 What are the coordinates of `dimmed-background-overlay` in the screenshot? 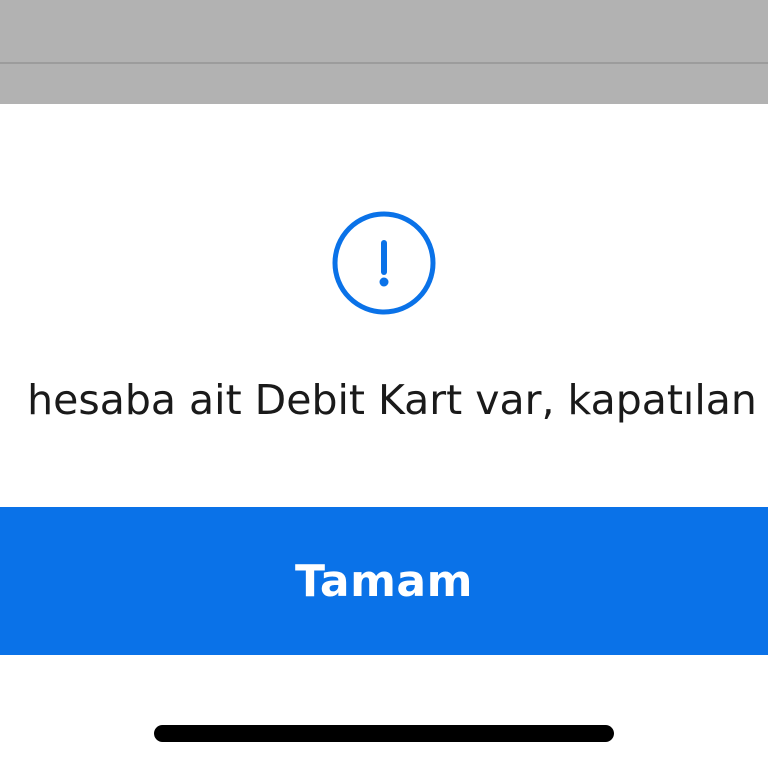 It's located at (384, 52).